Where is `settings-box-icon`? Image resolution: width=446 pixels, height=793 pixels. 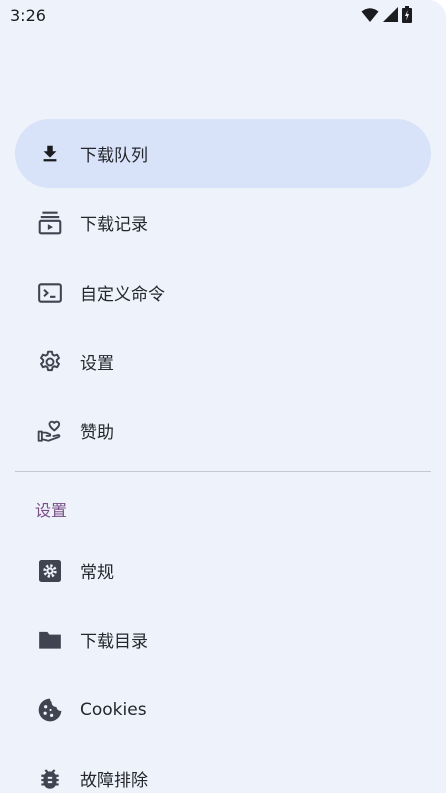
settings-box-icon is located at coordinates (50, 571).